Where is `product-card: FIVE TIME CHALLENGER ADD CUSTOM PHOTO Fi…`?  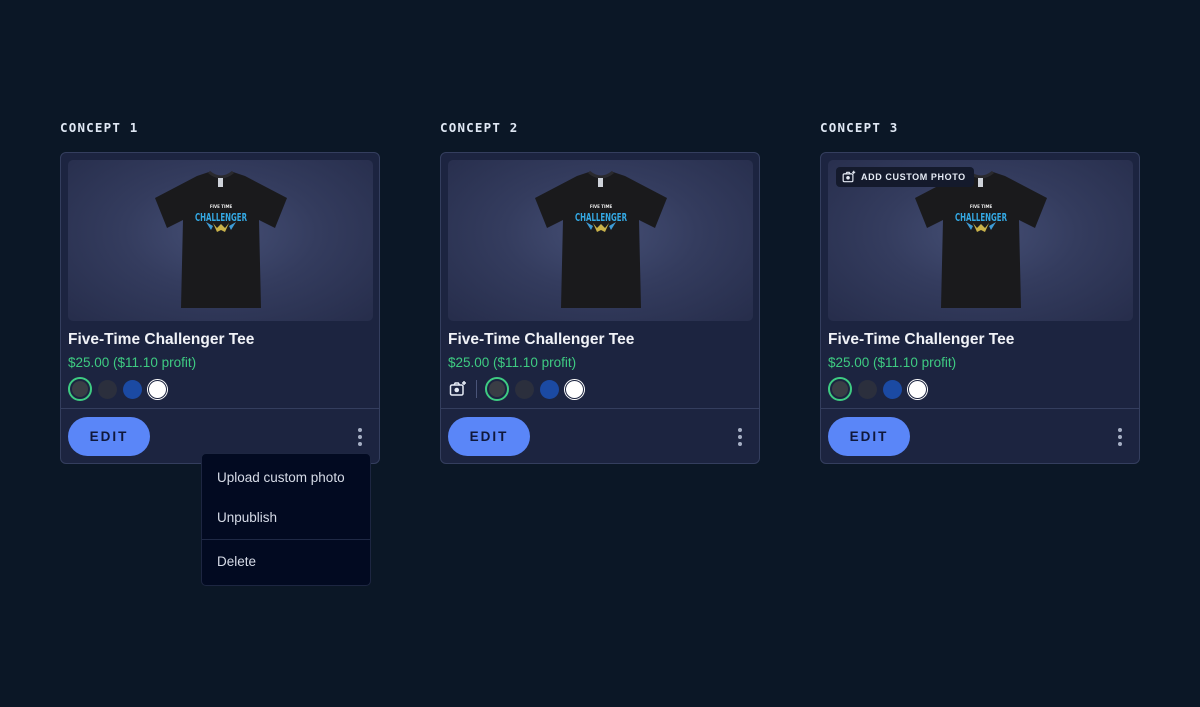
product-card: FIVE TIME CHALLENGER ADD CUSTOM PHOTO Fi… is located at coordinates (980, 308).